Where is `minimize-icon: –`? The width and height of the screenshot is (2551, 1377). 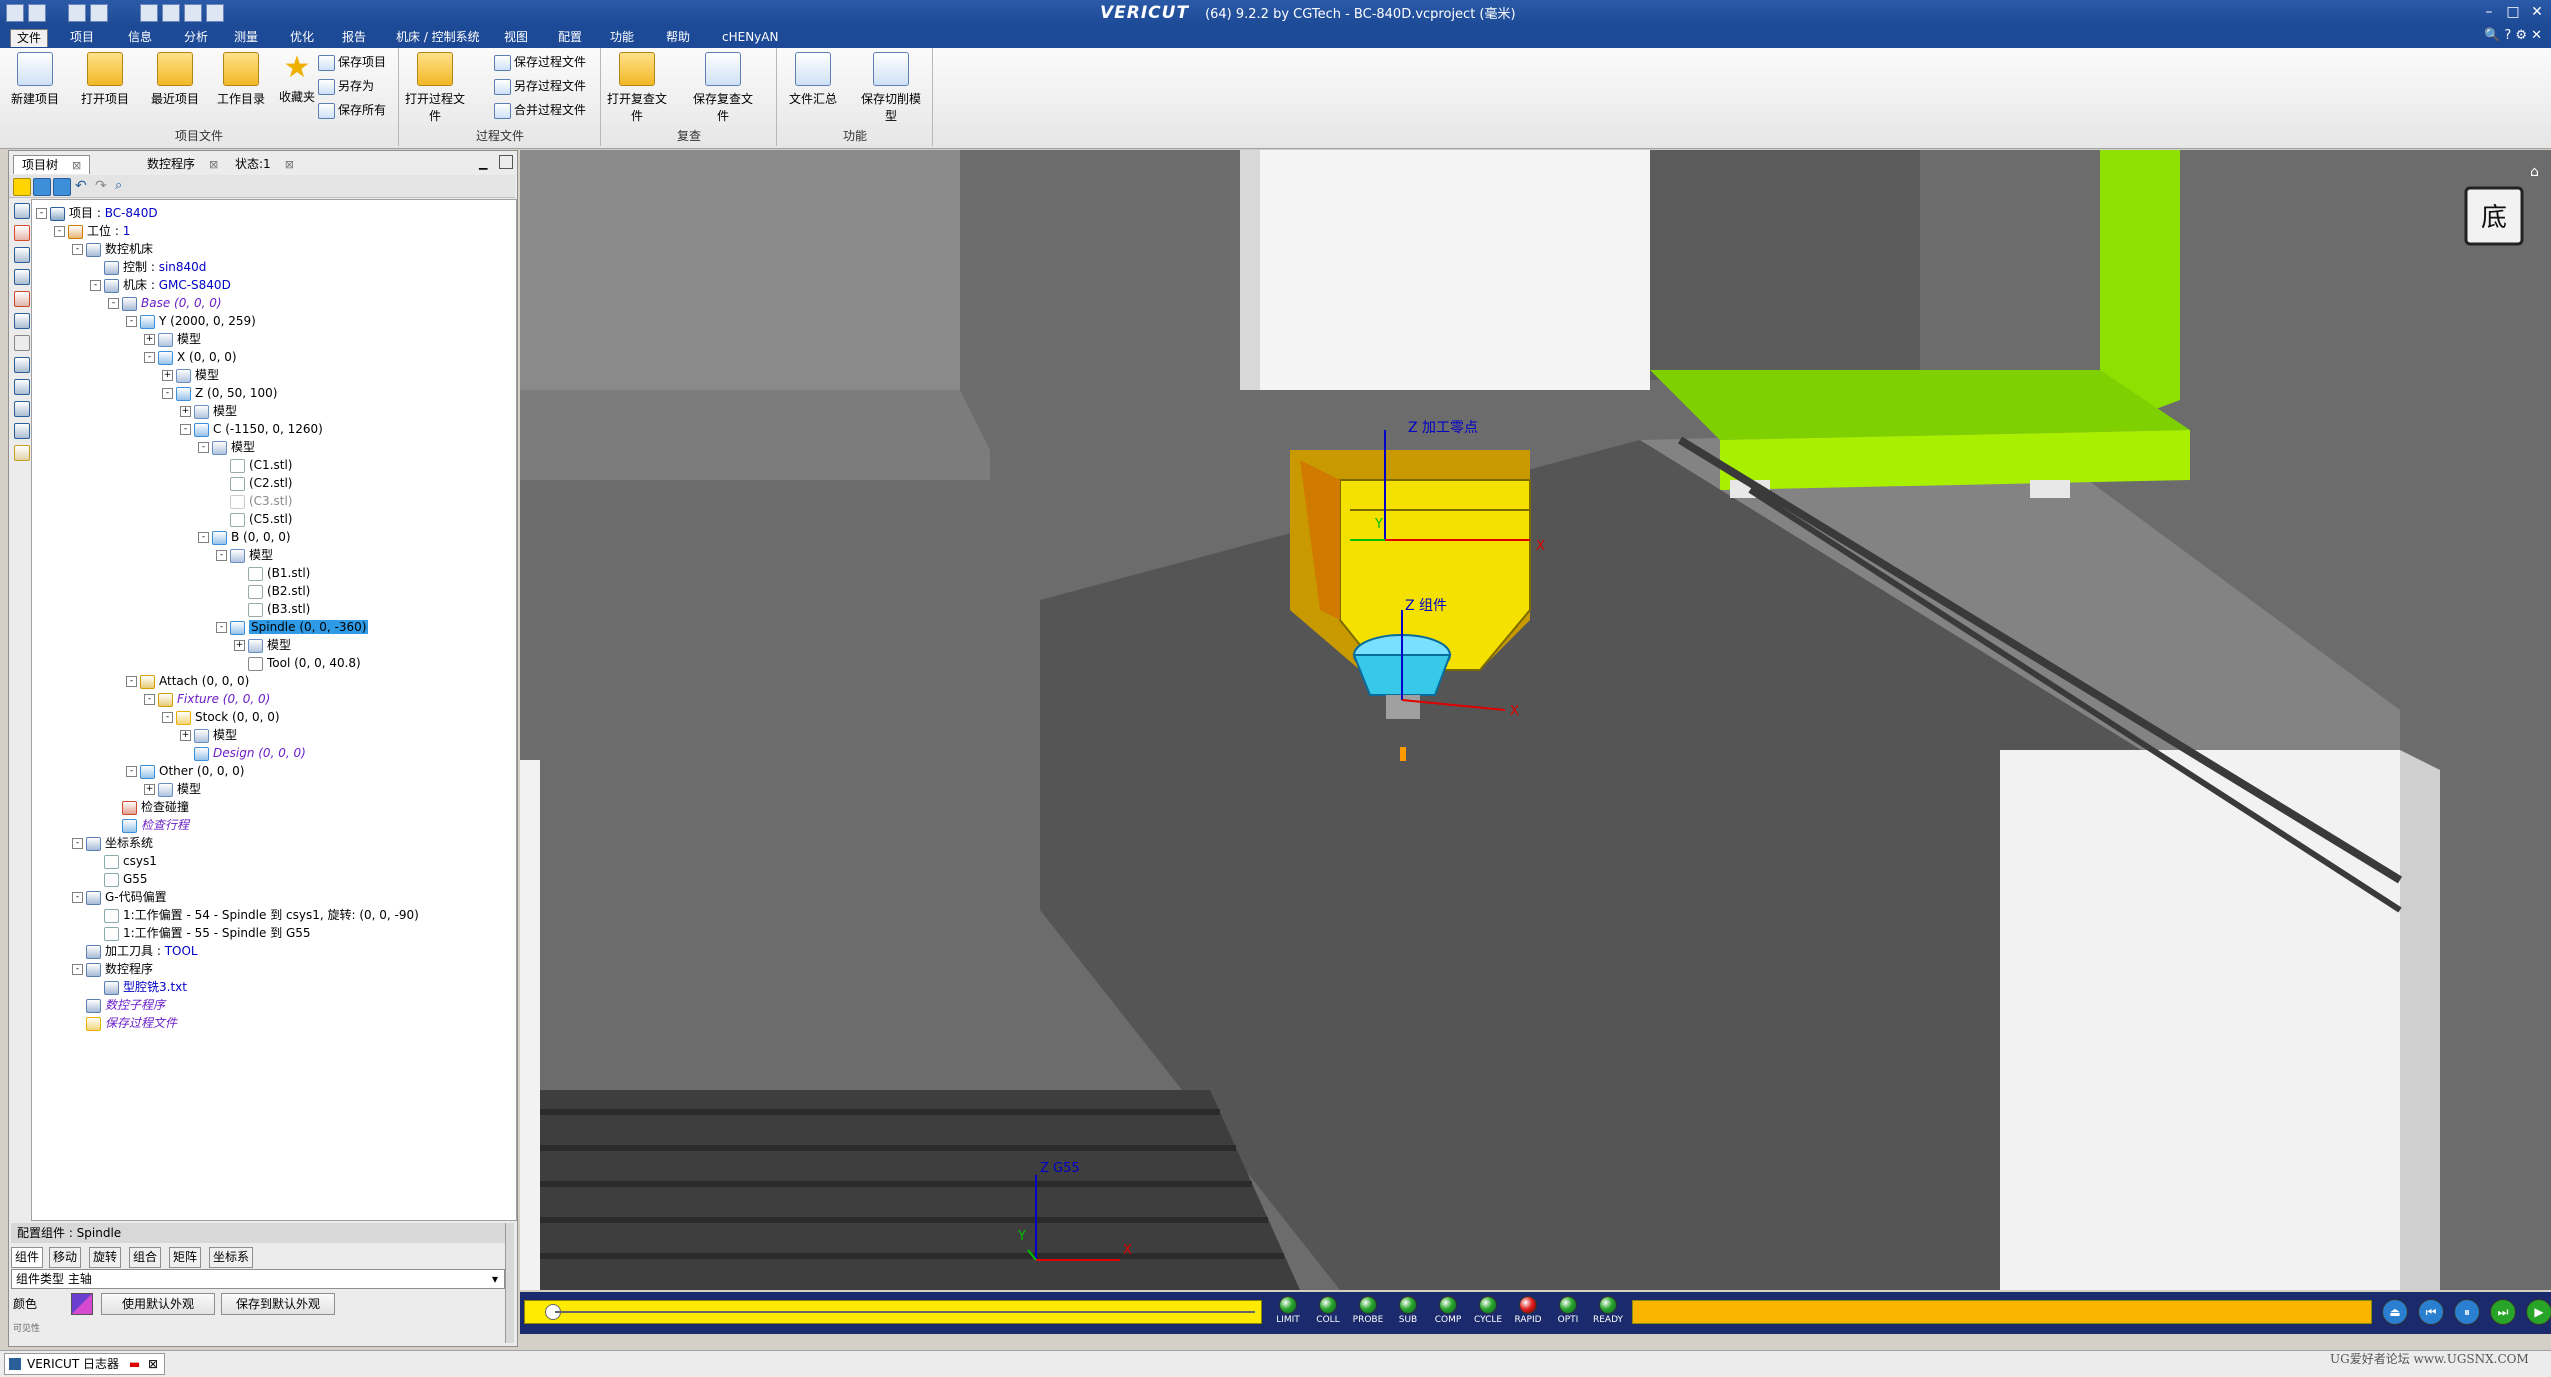 minimize-icon: – is located at coordinates (2489, 12).